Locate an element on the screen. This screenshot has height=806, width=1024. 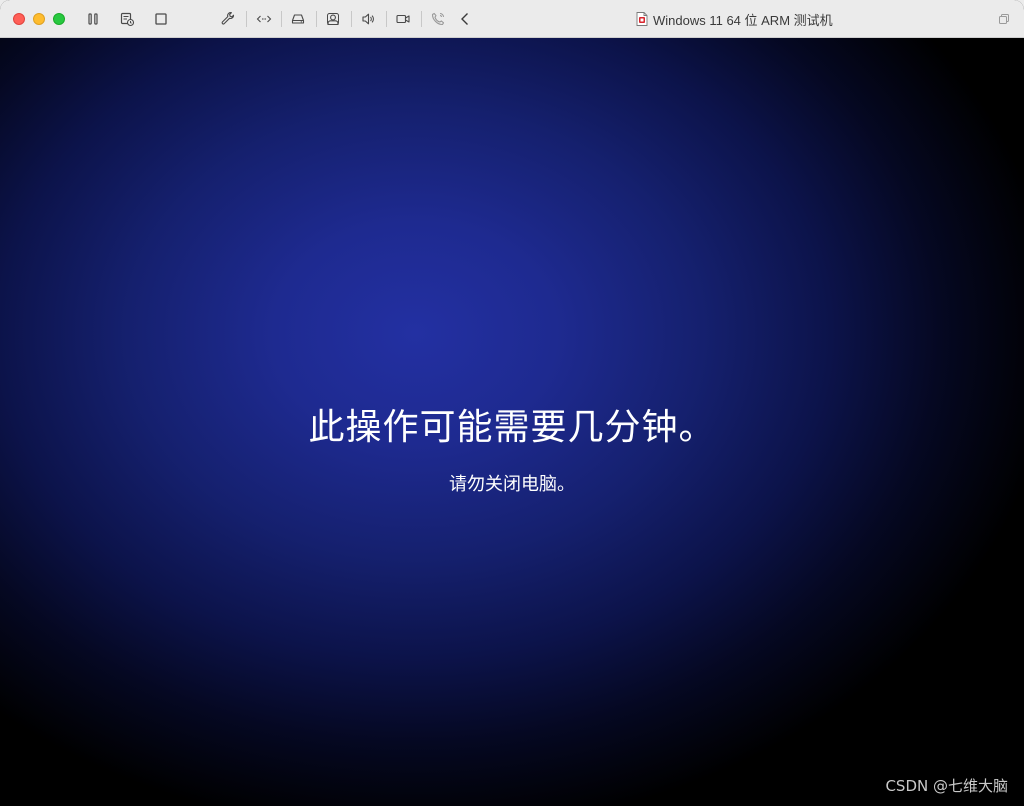
title-bar: Windows 11 64 位 ARM 测试机 is located at coordinates (512, 19).